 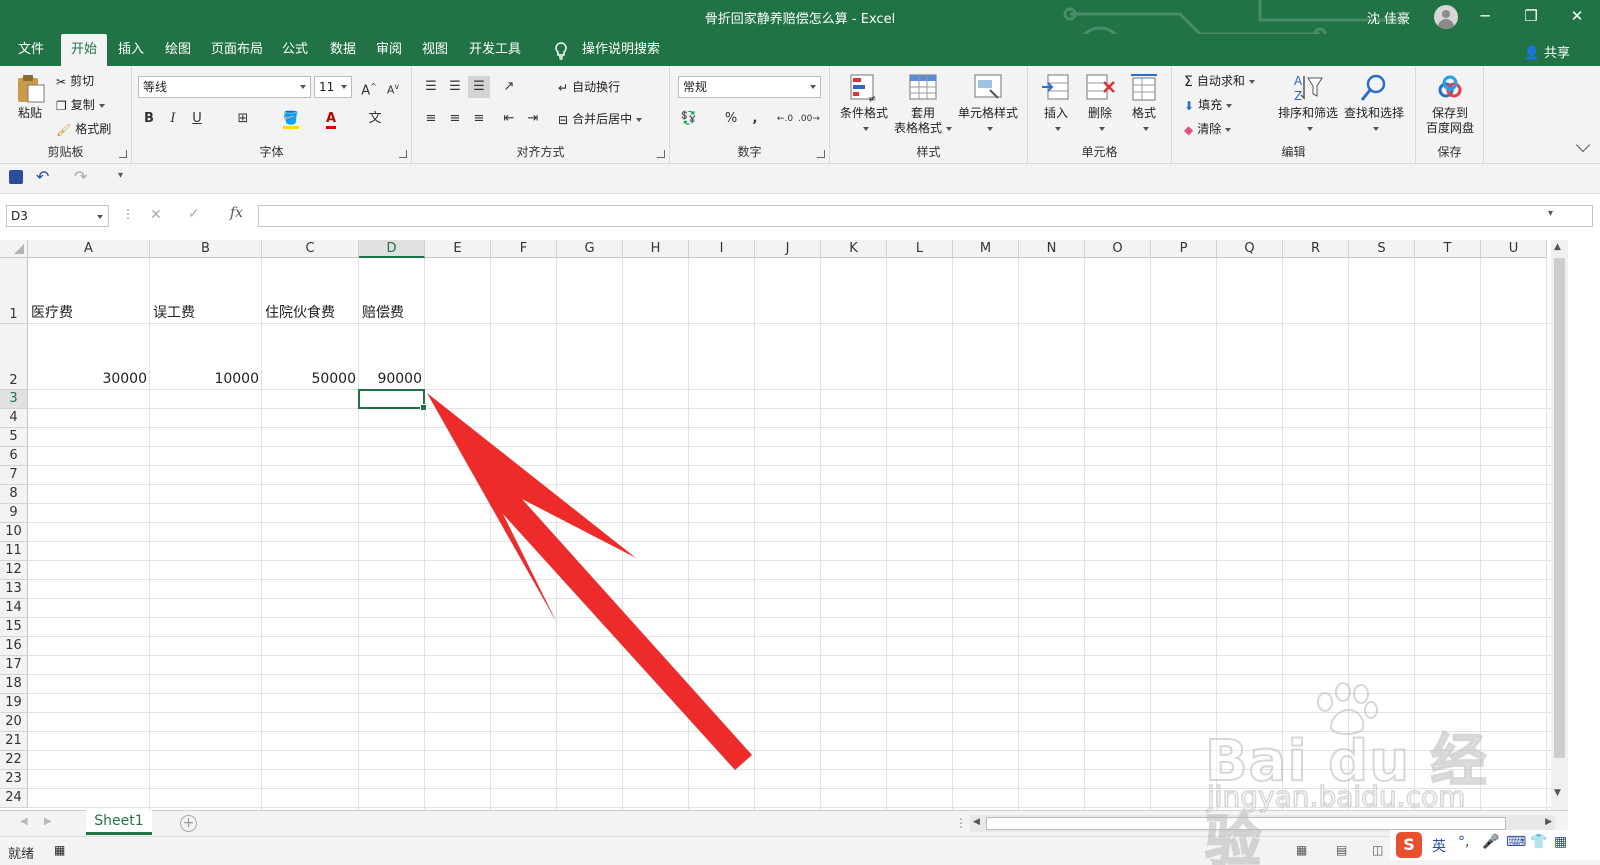 I want to click on row-header: 8, so click(x=14, y=494).